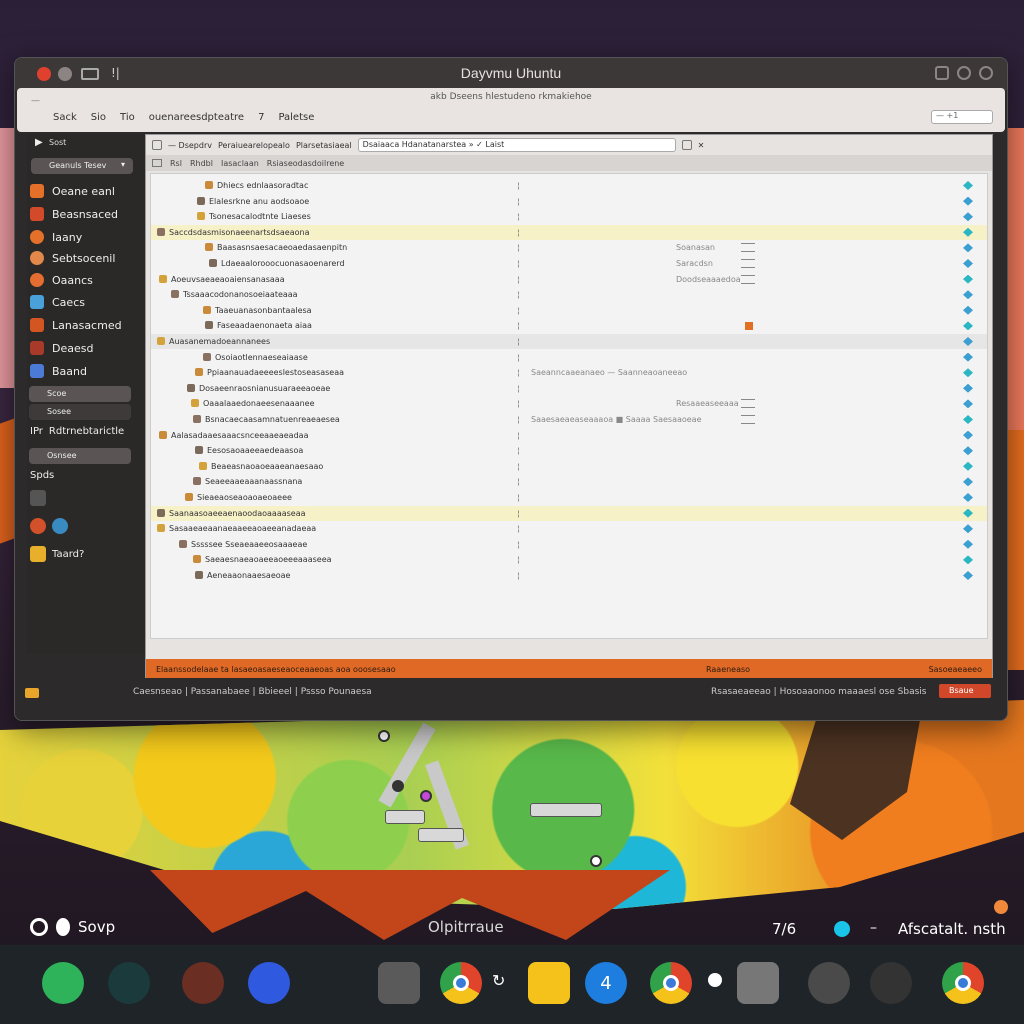 The image size is (1024, 1024). Describe the element at coordinates (201, 163) in the screenshot. I see `path-segment: Rhdbl` at that location.